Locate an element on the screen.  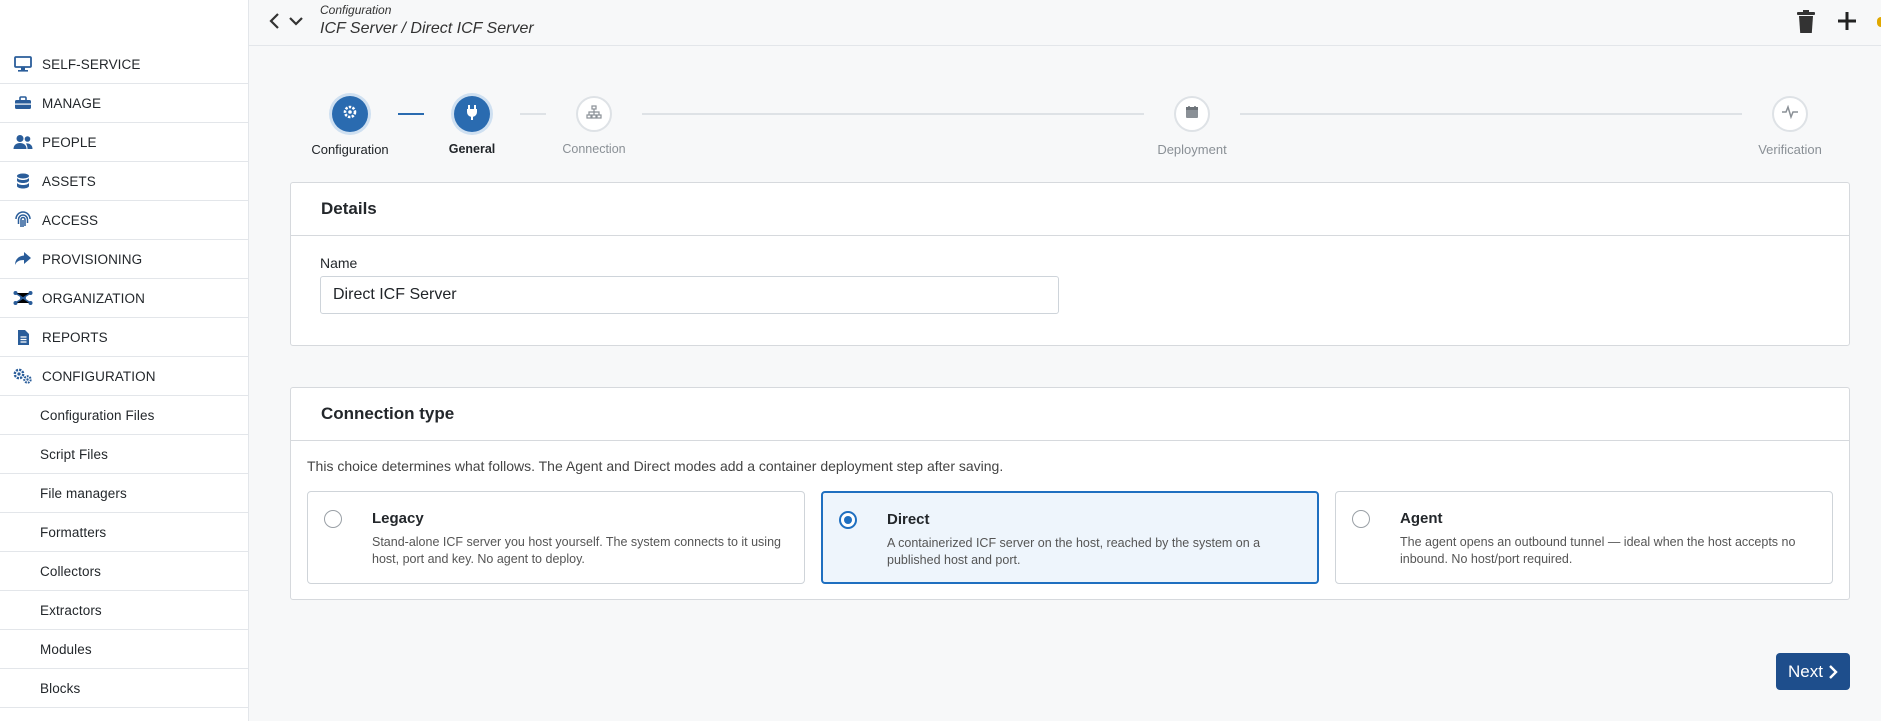
step-label: Deployment is located at coordinates (1192, 149).